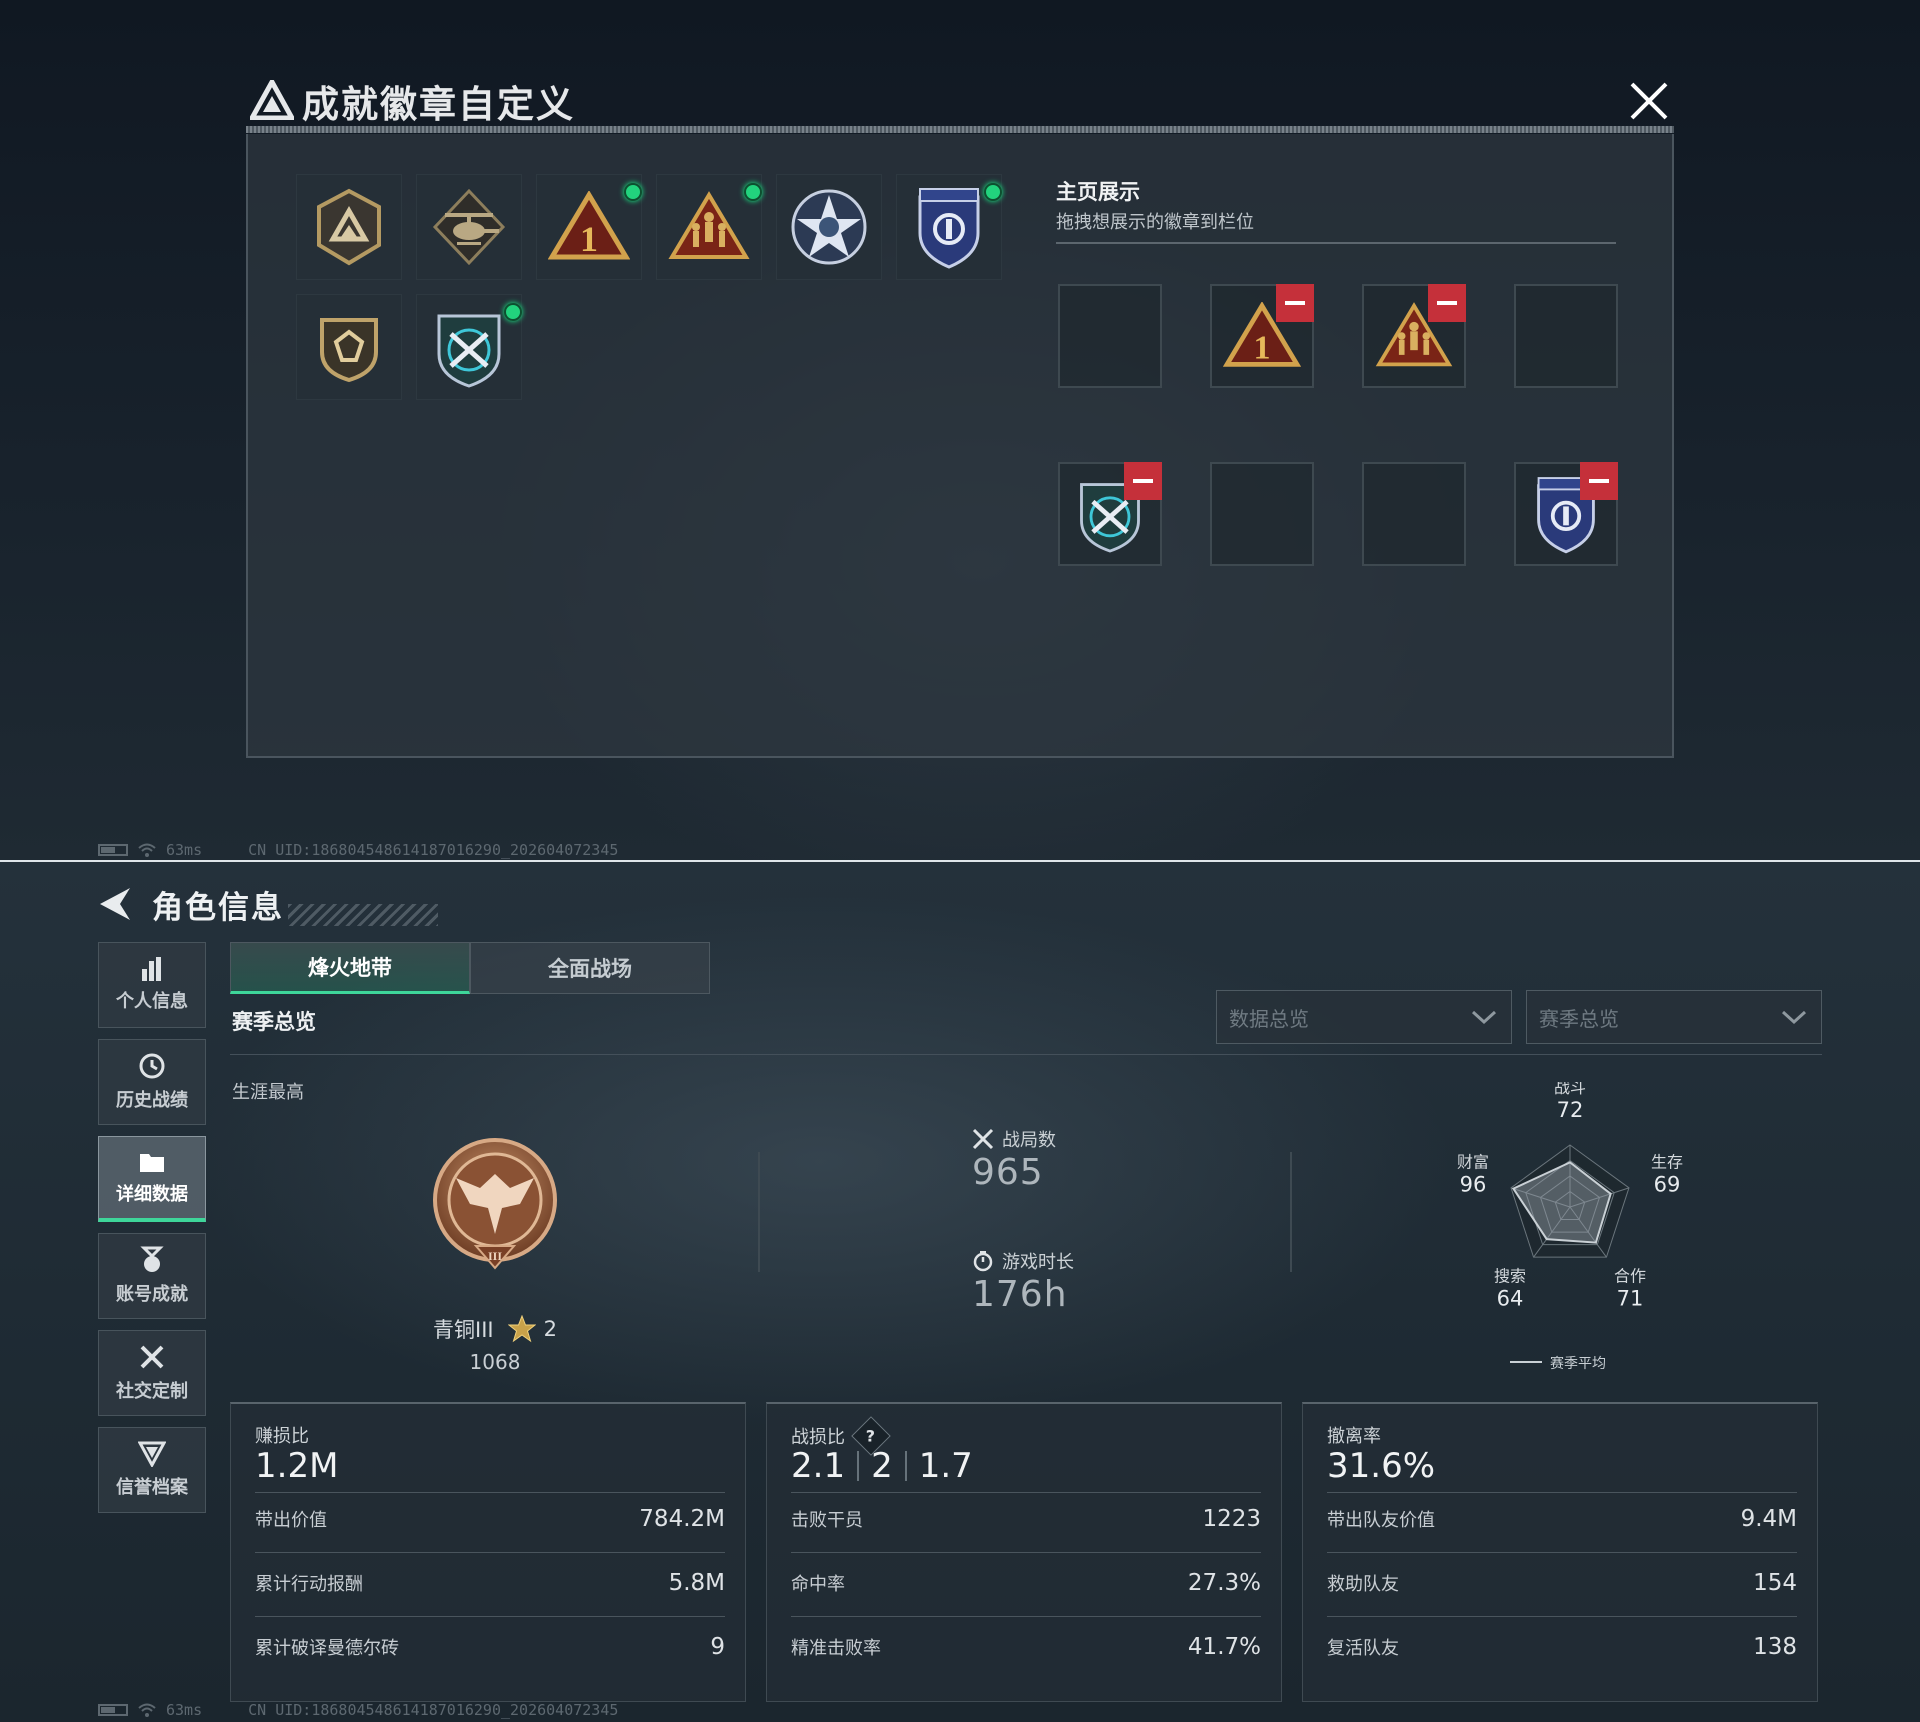  I want to click on star-emblem-badge-icon, so click(829, 227).